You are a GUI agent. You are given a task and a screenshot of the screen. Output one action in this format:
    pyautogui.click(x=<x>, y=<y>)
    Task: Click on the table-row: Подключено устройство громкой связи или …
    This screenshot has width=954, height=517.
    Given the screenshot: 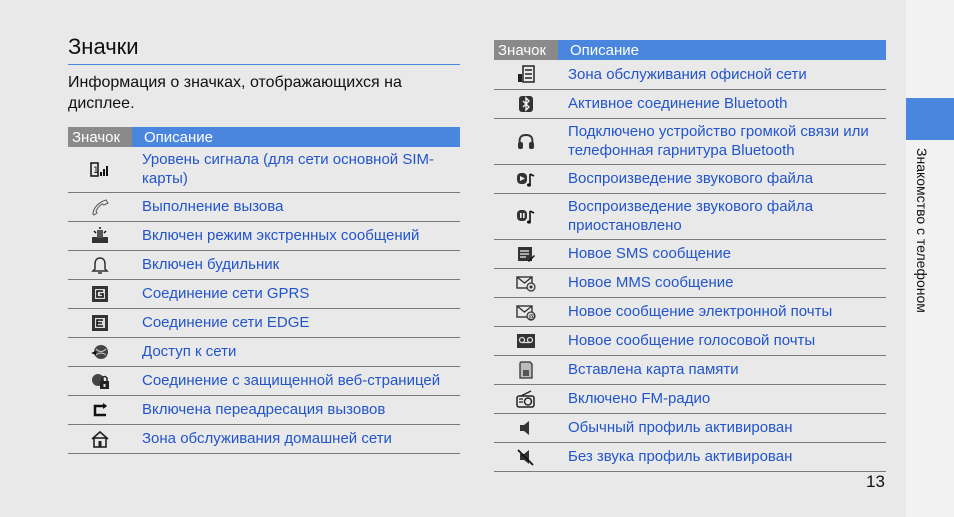 What is the action you would take?
    pyautogui.click(x=690, y=141)
    